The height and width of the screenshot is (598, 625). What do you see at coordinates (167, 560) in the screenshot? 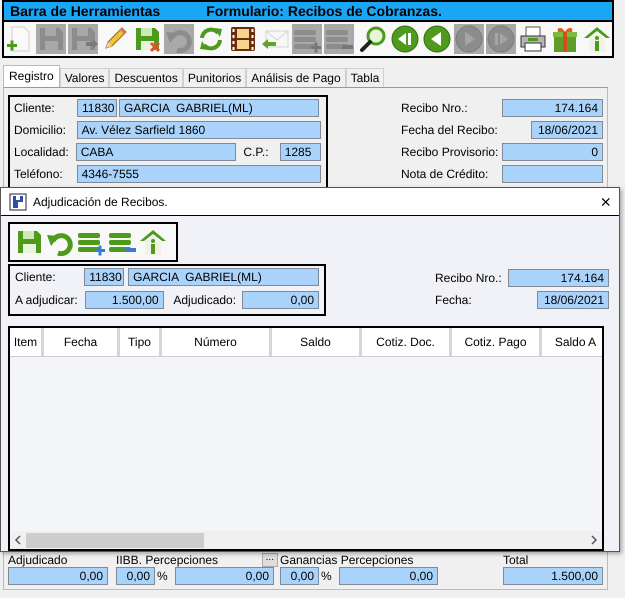
I see `field-label: IIBB. Percepciones` at bounding box center [167, 560].